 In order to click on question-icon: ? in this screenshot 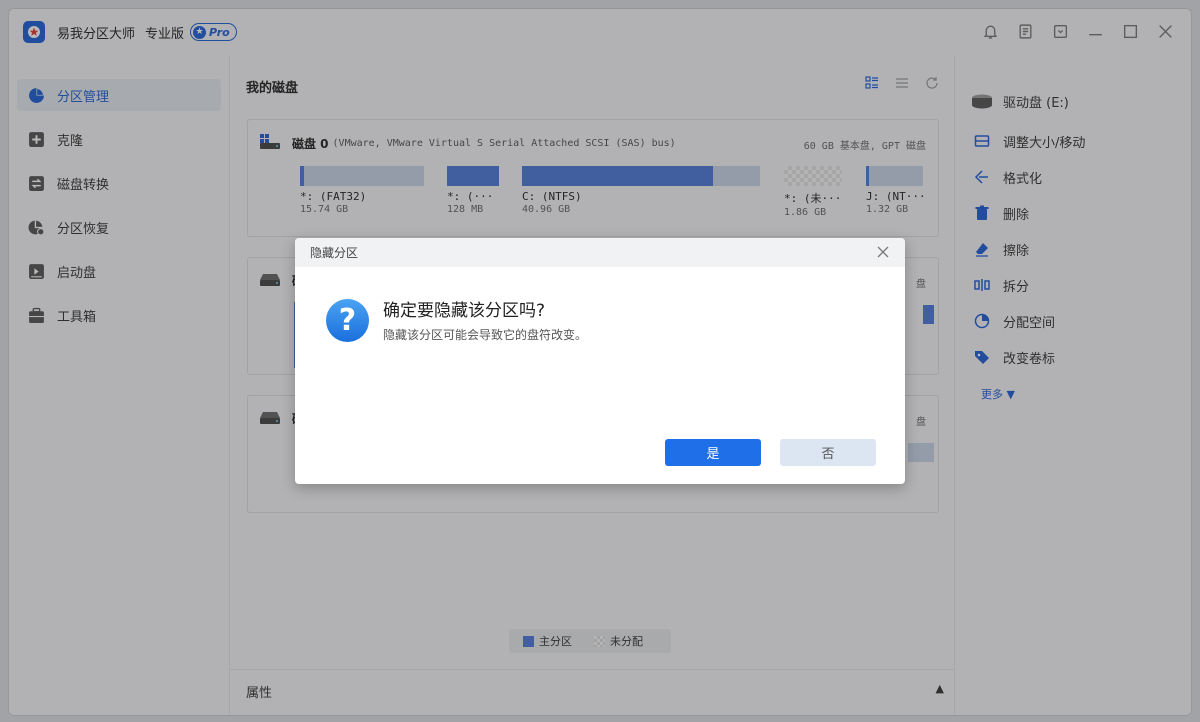, I will do `click(347, 320)`.